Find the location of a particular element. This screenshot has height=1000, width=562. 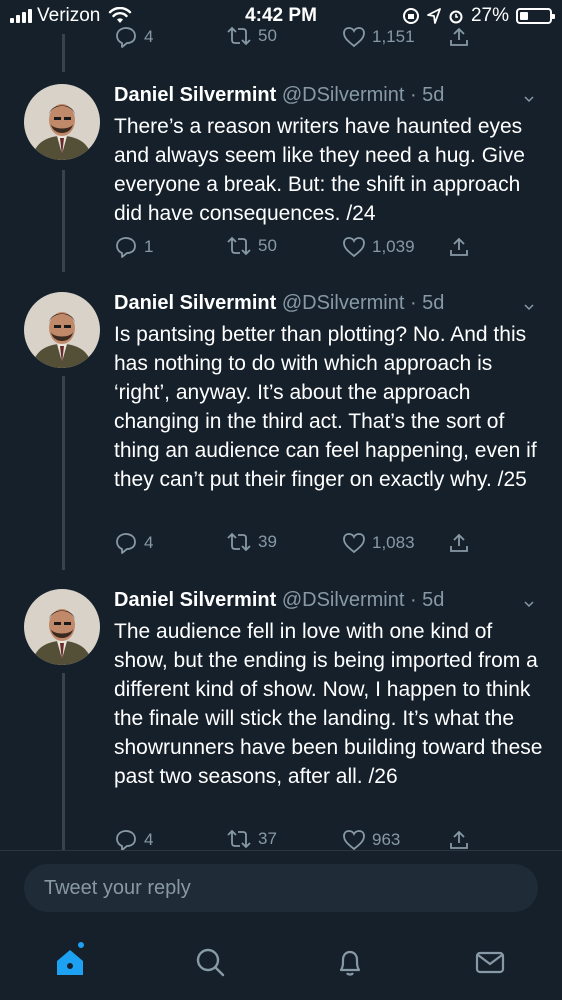

tab-bar is located at coordinates (281, 963).